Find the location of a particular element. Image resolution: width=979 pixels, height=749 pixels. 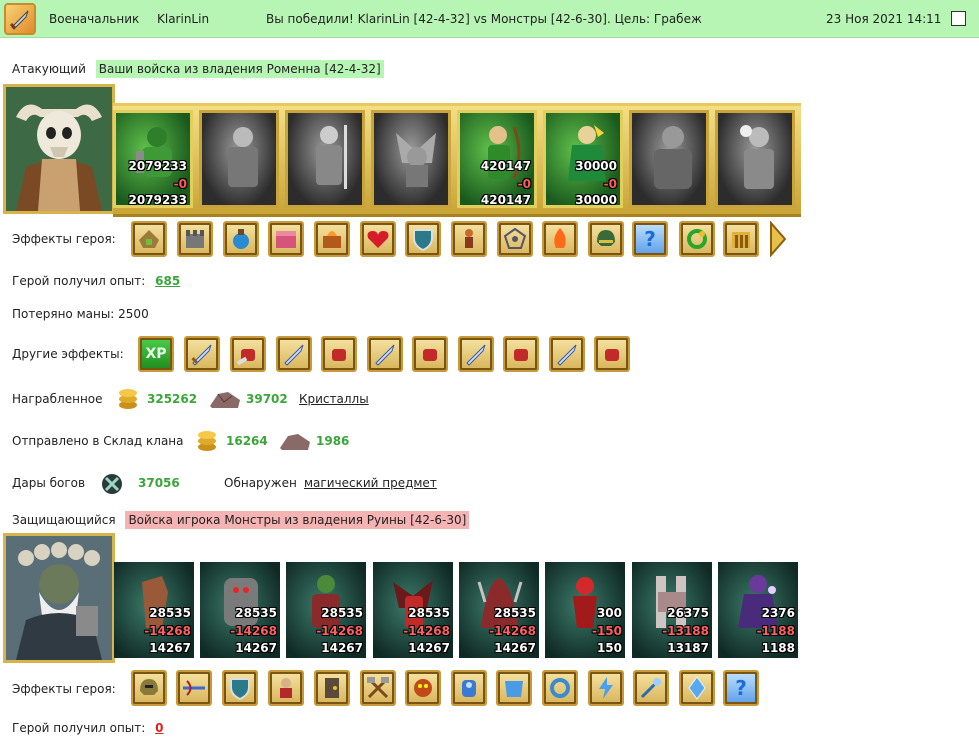

defender-unit-1: 28535 -14268 14267 is located at coordinates (154, 610).